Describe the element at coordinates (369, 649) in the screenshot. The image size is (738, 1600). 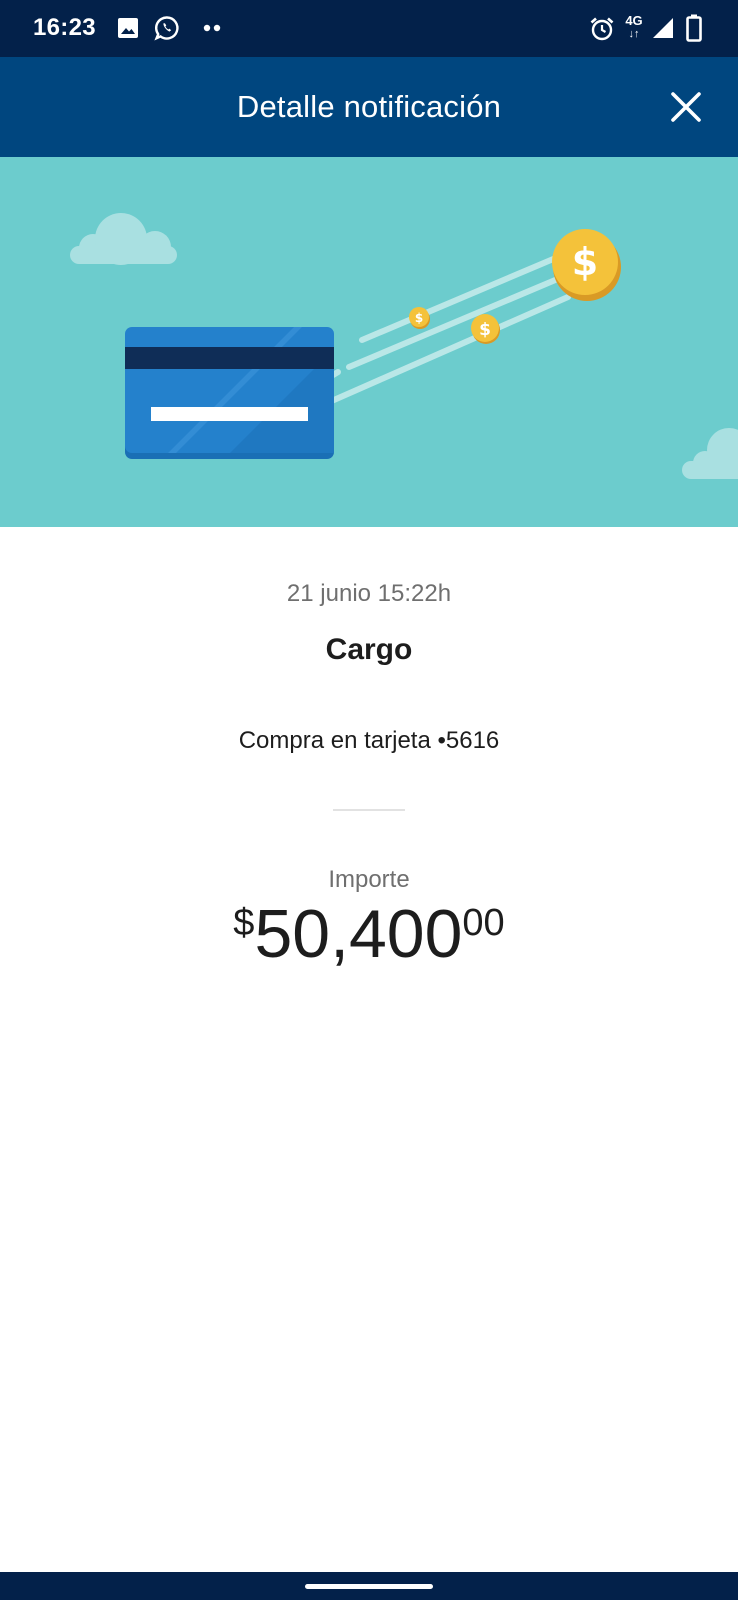
I see `notification-title: Cargo` at that location.